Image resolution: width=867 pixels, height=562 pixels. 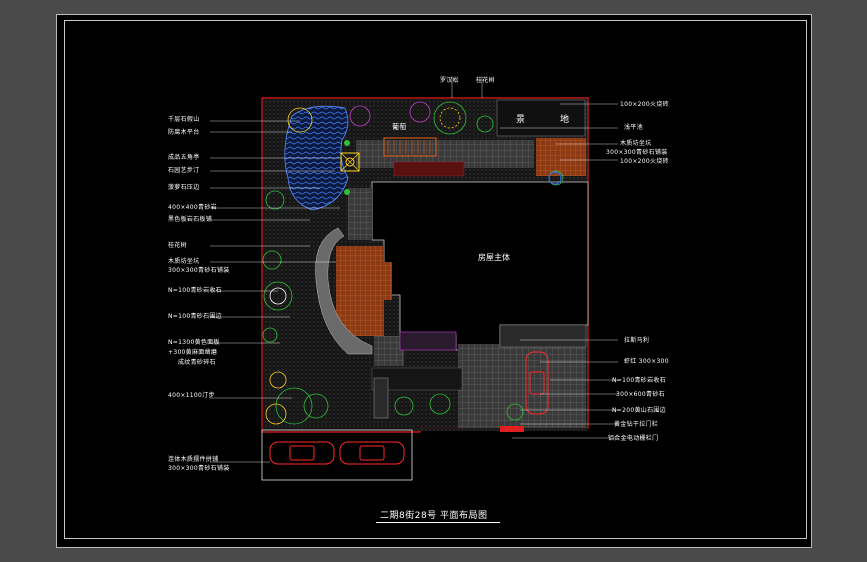 What do you see at coordinates (633, 127) in the screenshot?
I see `right-label-1: 浅平池` at bounding box center [633, 127].